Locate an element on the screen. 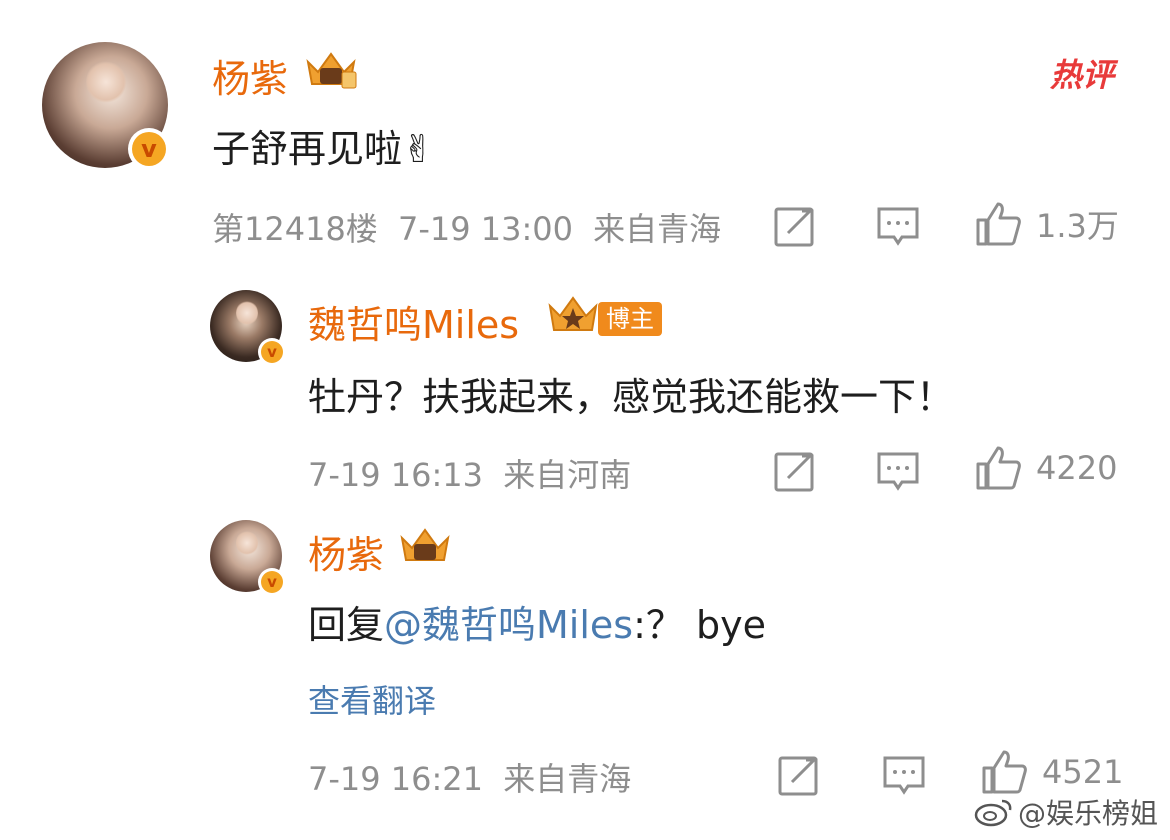  comment-meta: 第12418楼 7-19 13:00 来自青海 is located at coordinates (466, 227).